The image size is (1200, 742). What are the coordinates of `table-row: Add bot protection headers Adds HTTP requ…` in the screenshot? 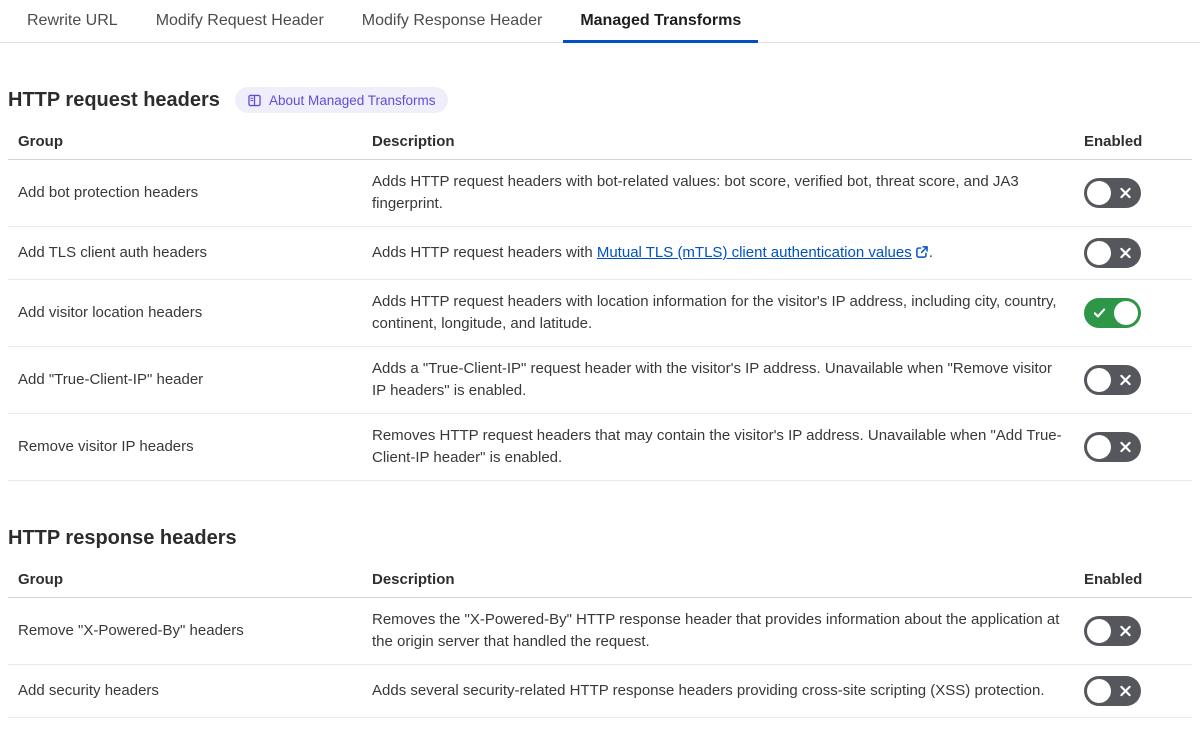 It's located at (600, 193).